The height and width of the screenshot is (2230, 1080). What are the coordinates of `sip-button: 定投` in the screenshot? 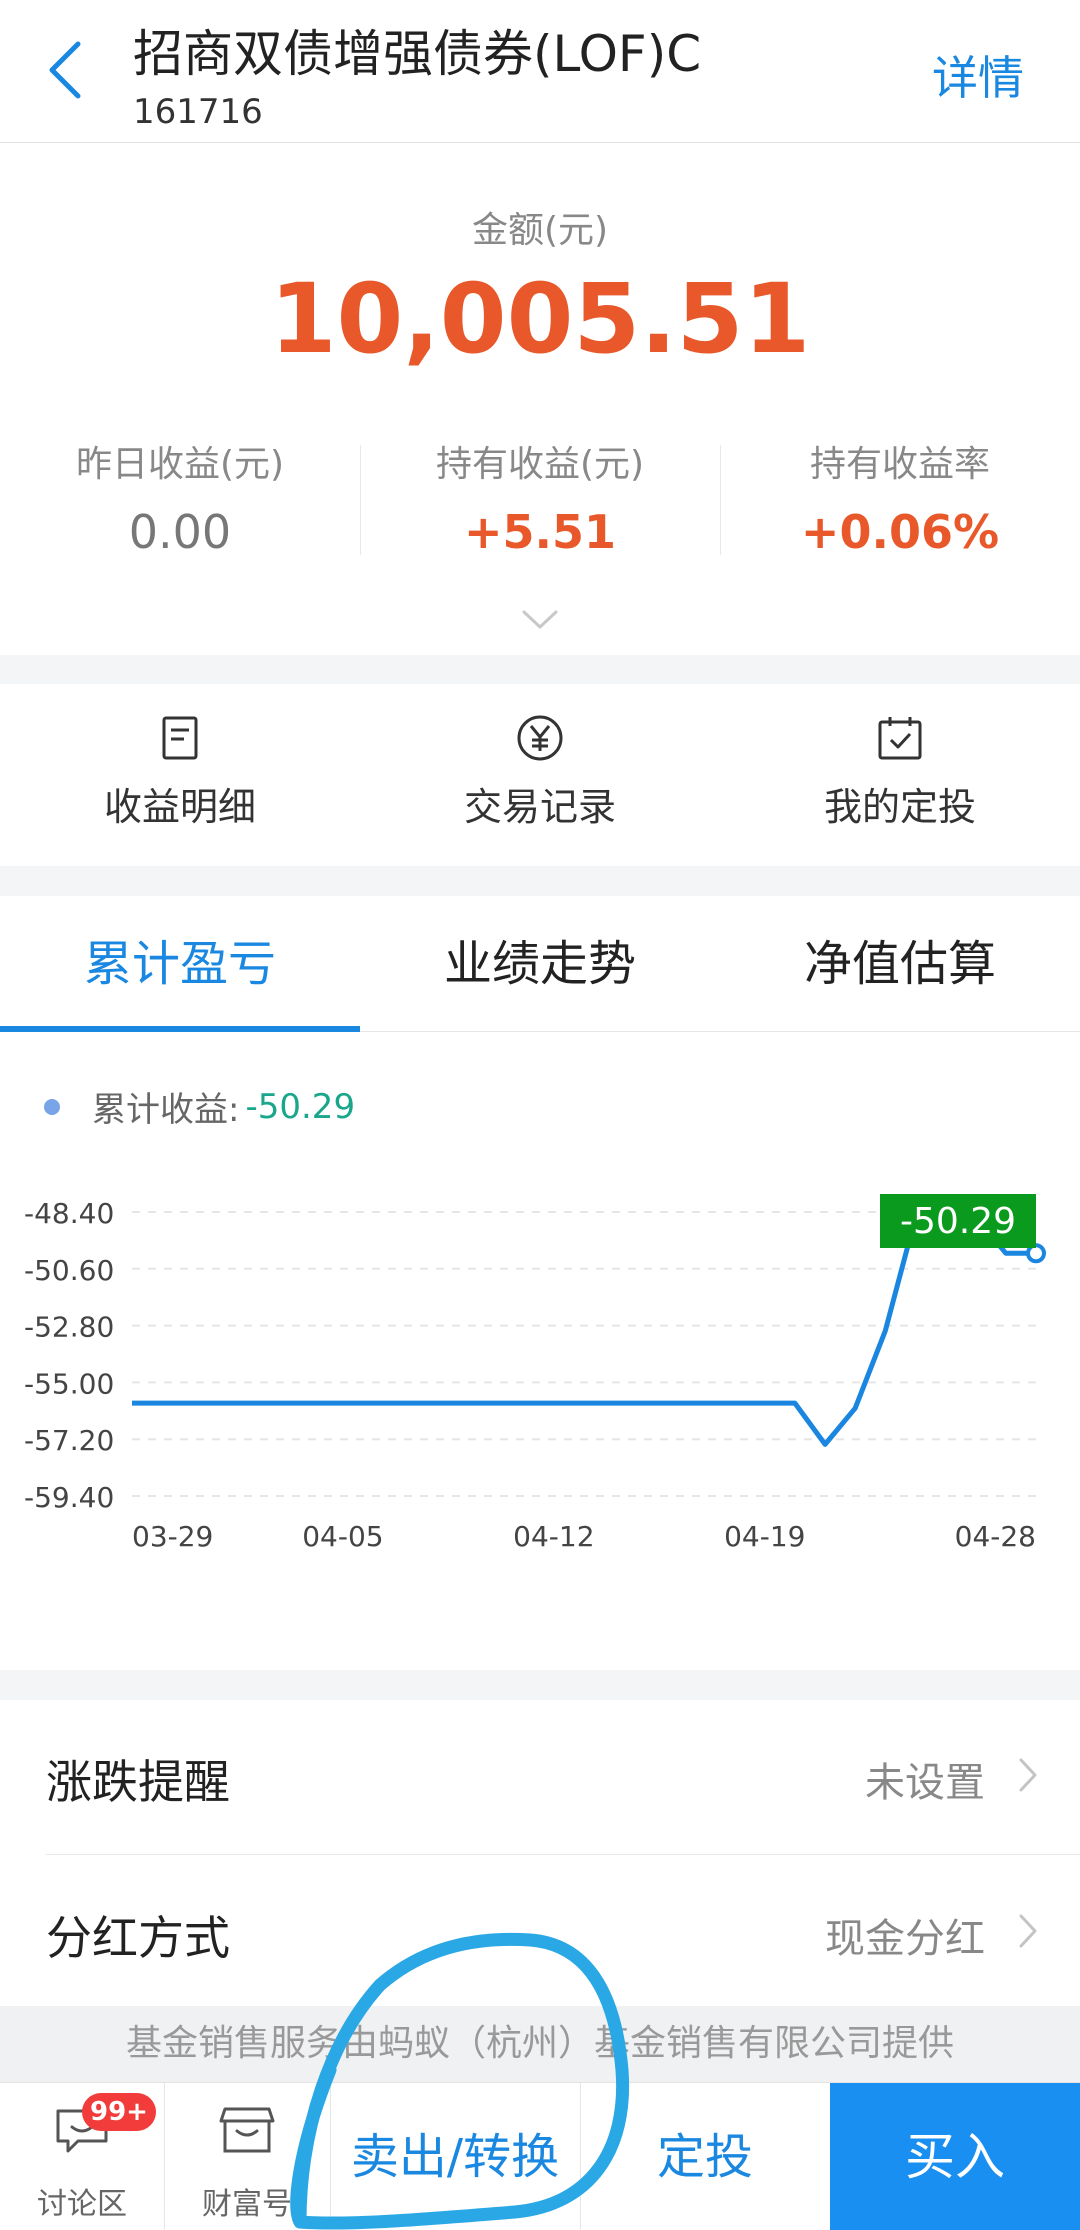 It's located at (705, 2156).